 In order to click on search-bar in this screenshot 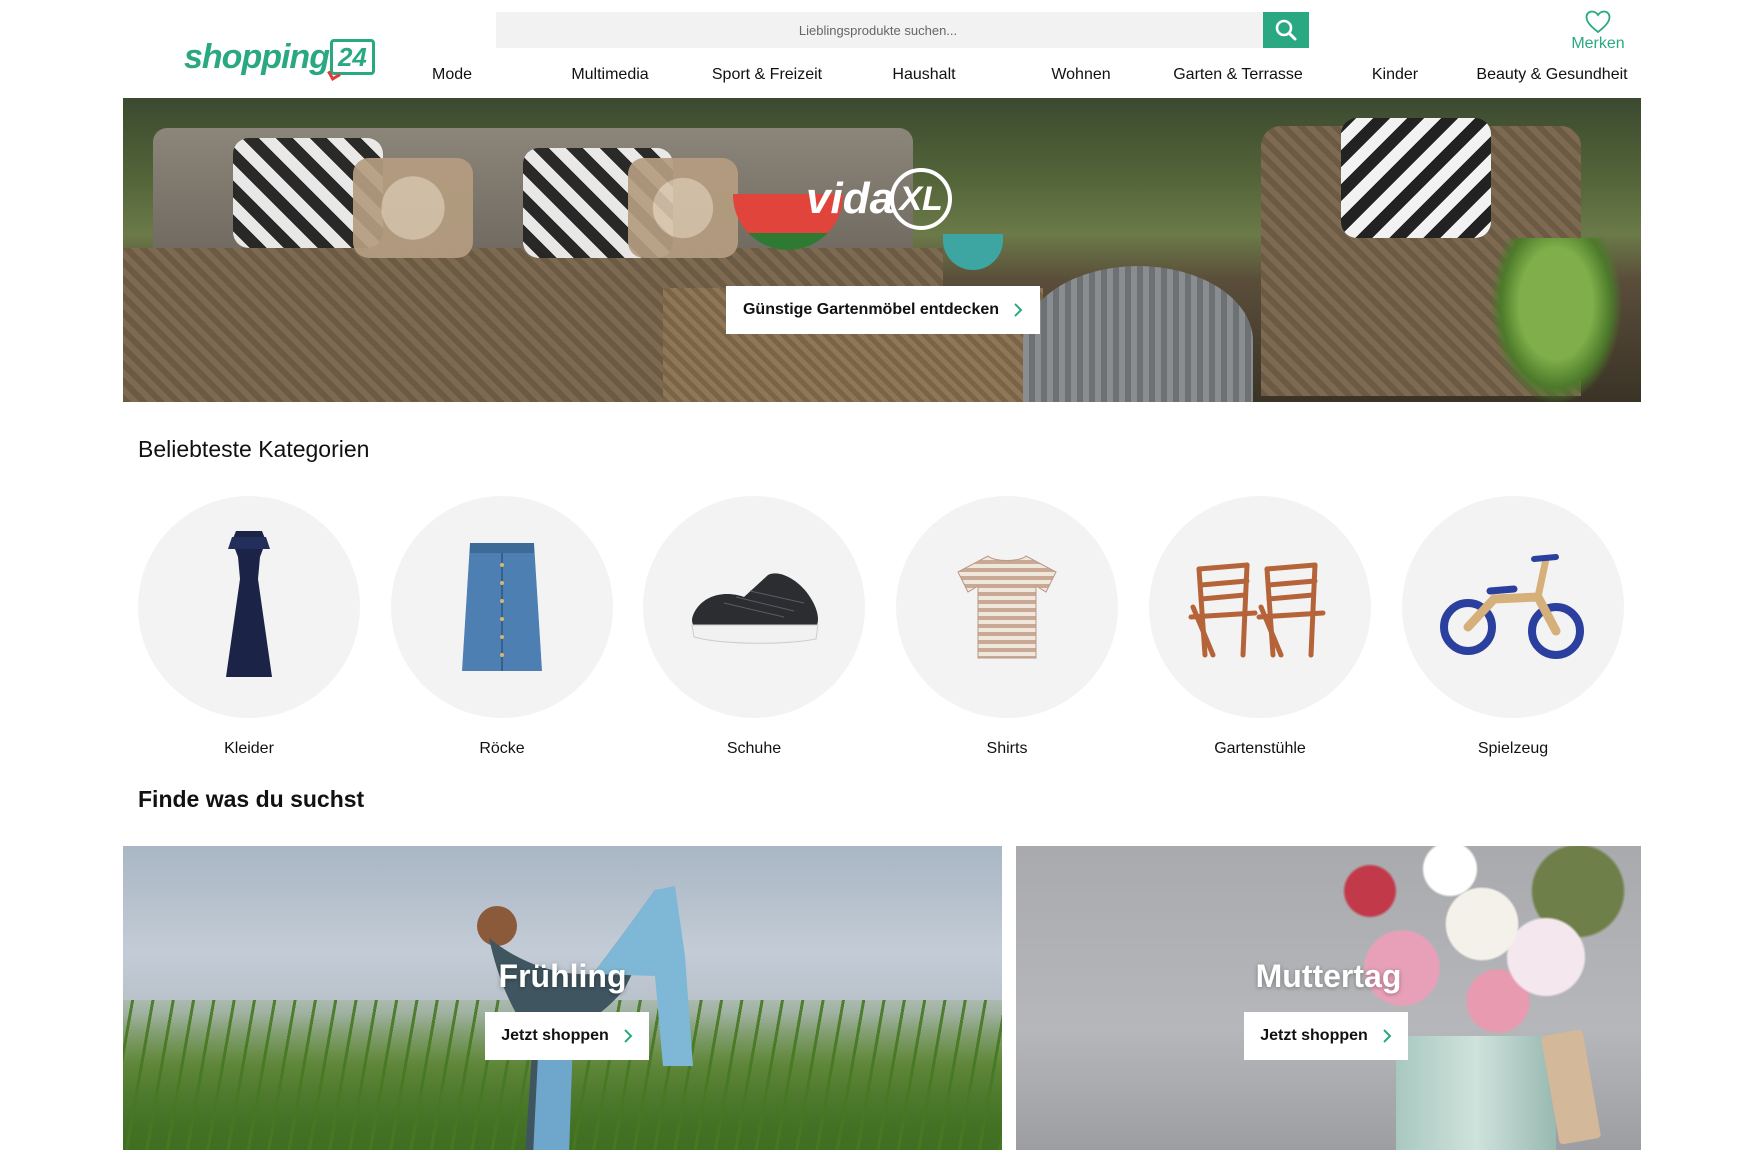, I will do `click(902, 30)`.